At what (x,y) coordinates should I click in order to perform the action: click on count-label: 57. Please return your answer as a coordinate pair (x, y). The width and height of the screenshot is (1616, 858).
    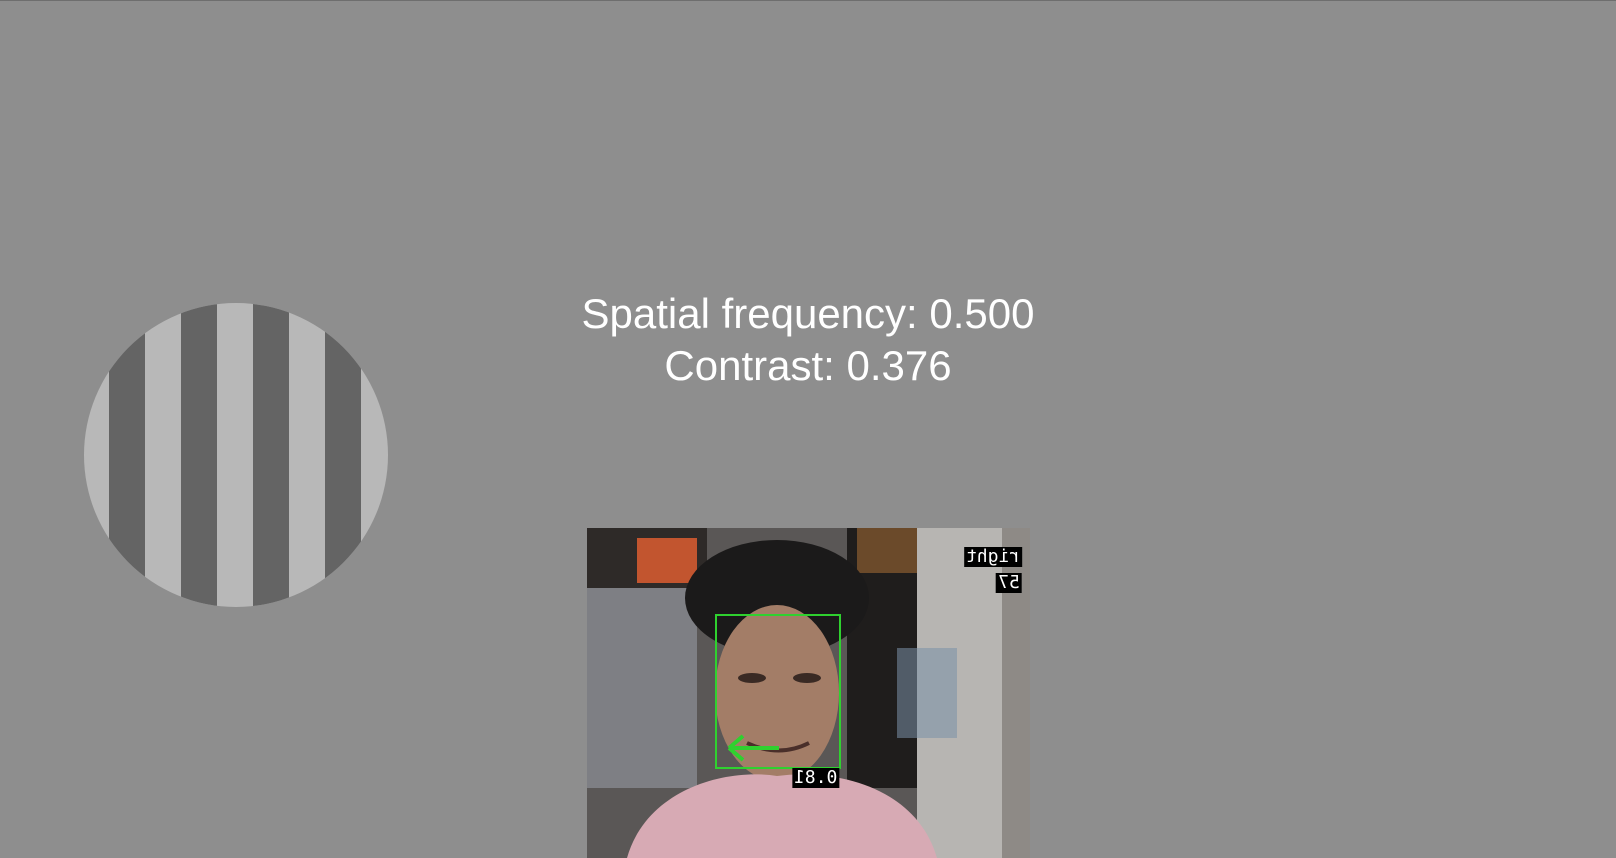
    Looking at the image, I should click on (1009, 582).